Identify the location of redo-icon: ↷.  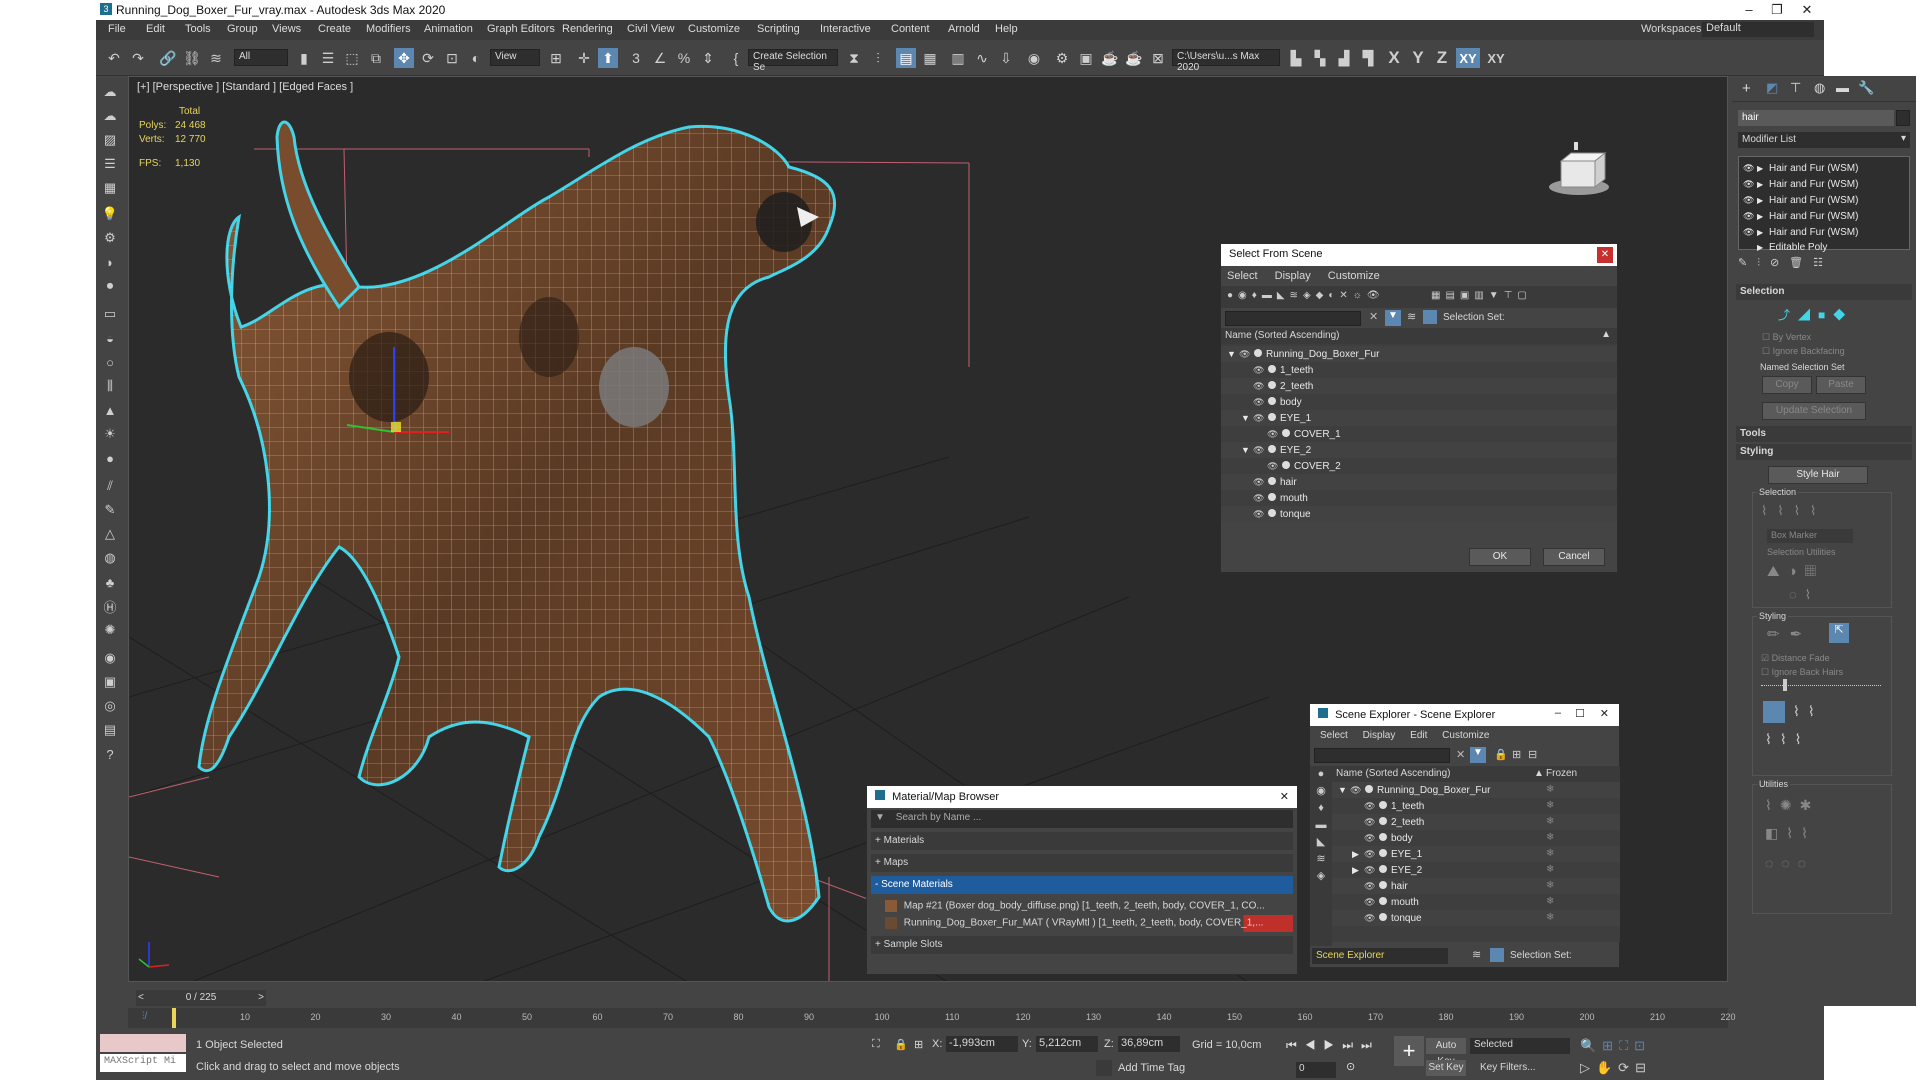
(138, 58).